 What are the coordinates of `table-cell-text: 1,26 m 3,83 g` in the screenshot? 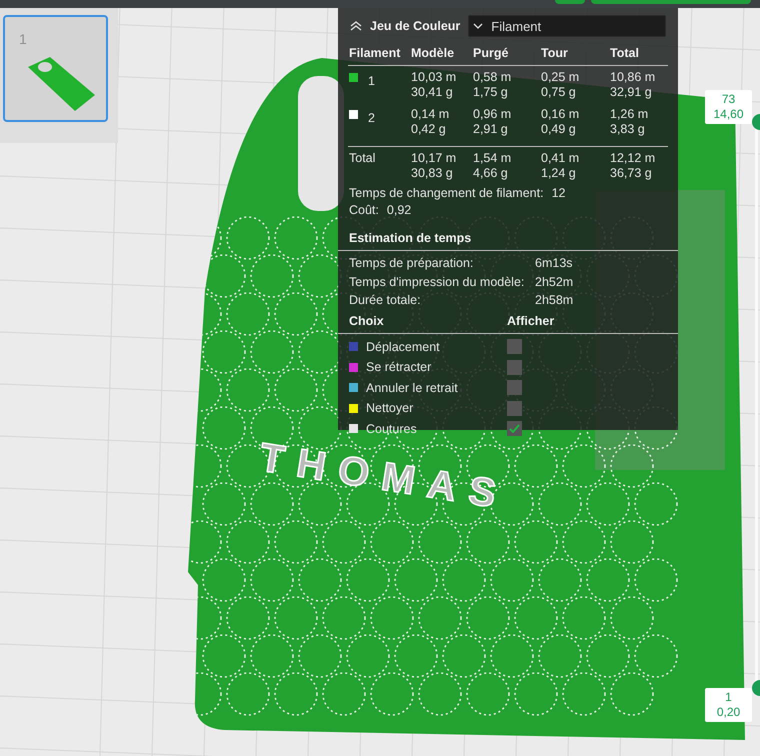 It's located at (630, 121).